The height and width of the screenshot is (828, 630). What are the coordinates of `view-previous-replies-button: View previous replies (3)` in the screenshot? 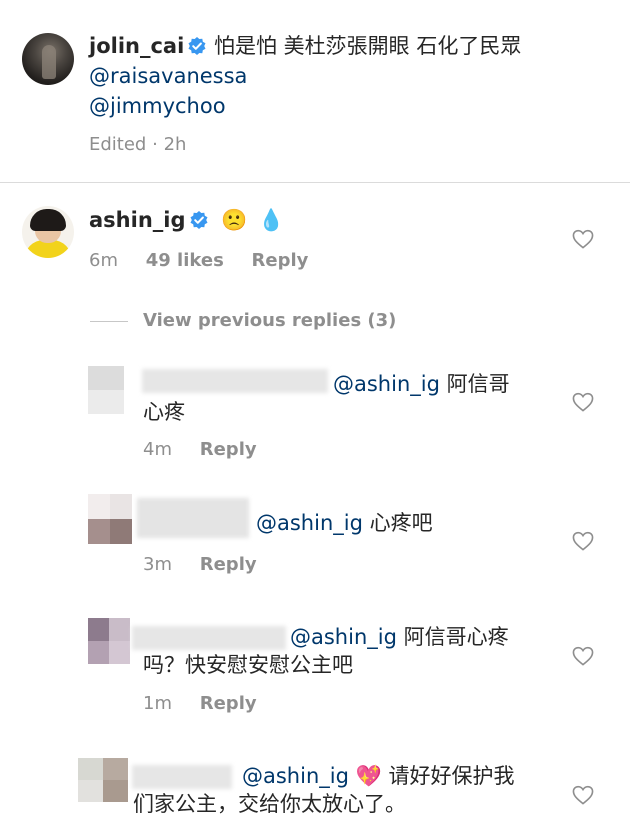 It's located at (269, 321).